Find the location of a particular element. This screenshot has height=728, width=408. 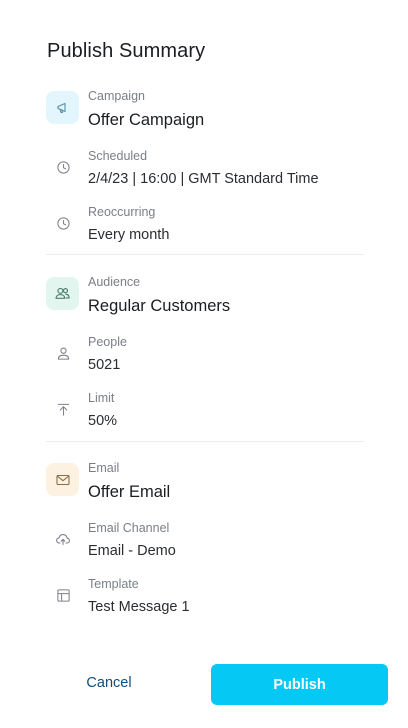

limit-label: Limit is located at coordinates (101, 398).